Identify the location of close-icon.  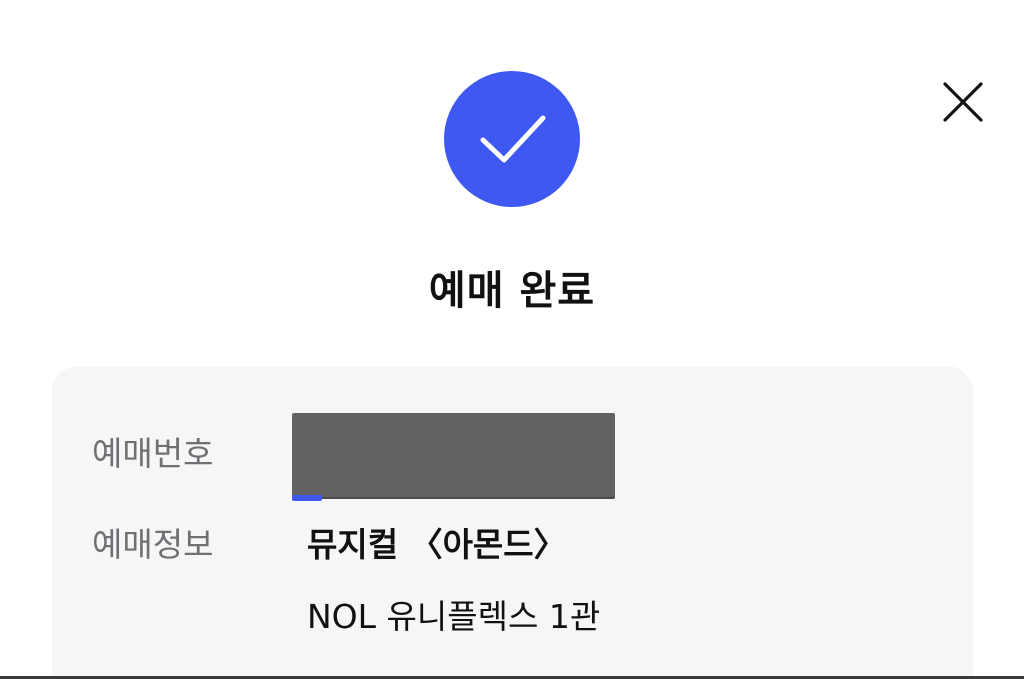
(963, 102).